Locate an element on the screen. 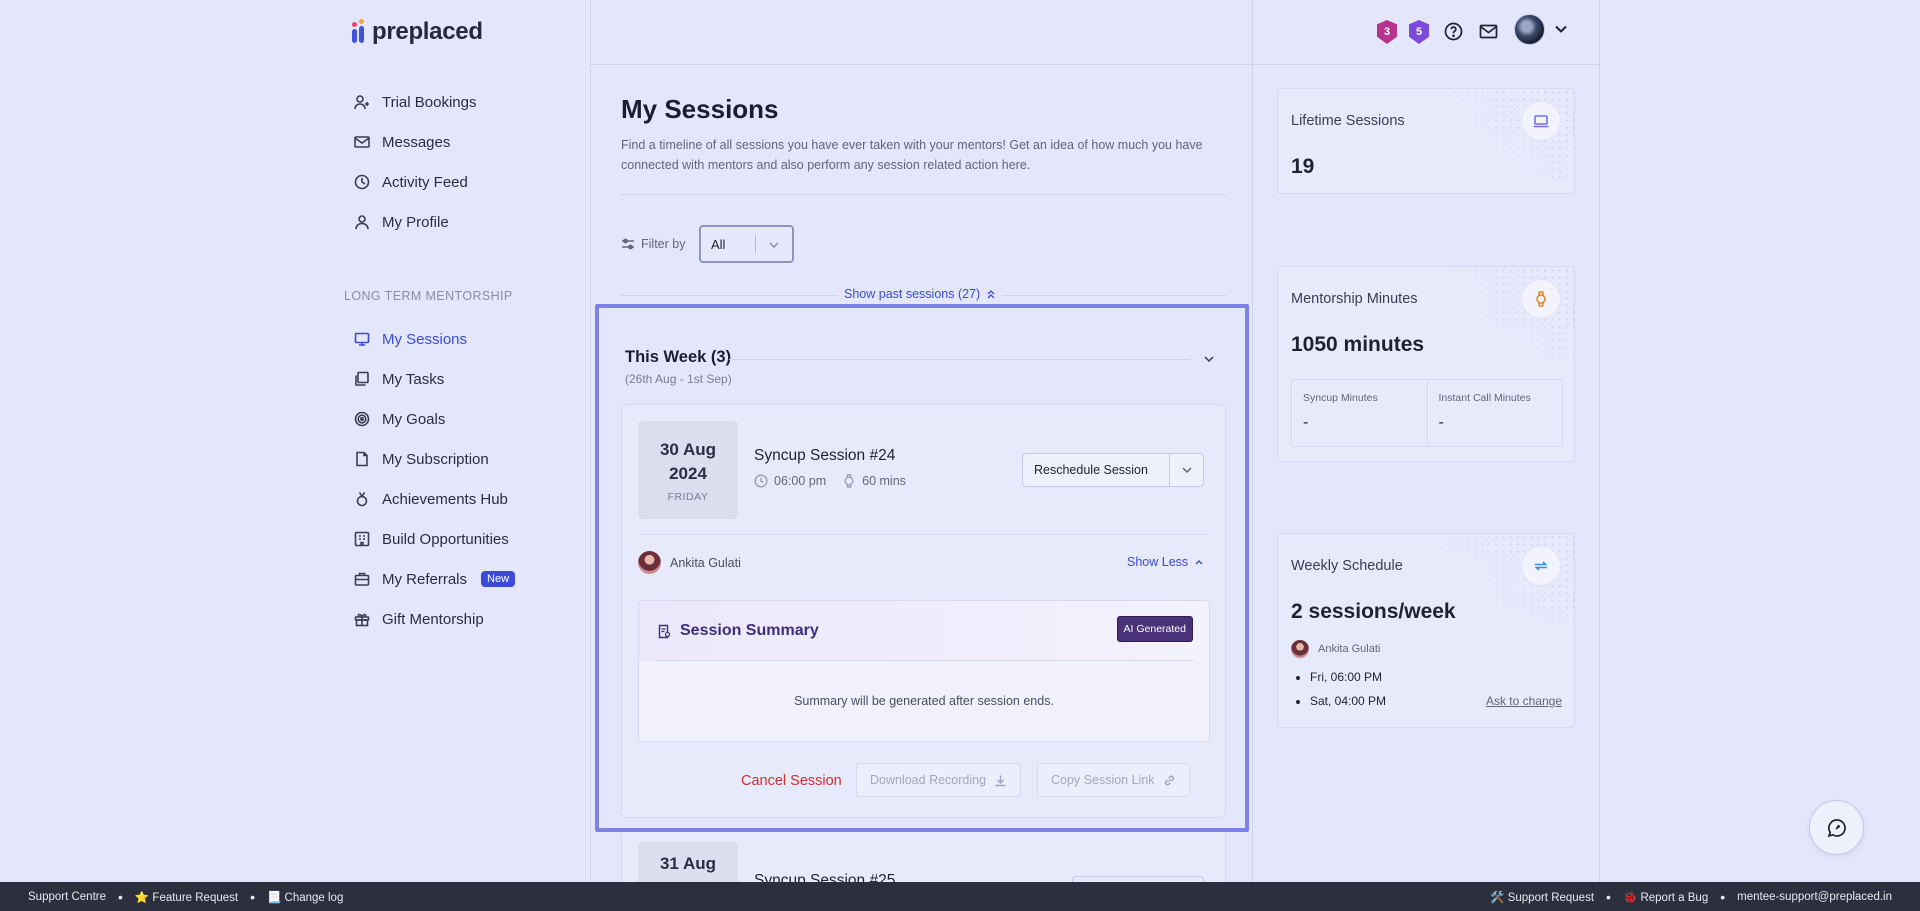 The width and height of the screenshot is (1920, 911). sidebar-item-my-tasks: My Tasks is located at coordinates (464, 379).